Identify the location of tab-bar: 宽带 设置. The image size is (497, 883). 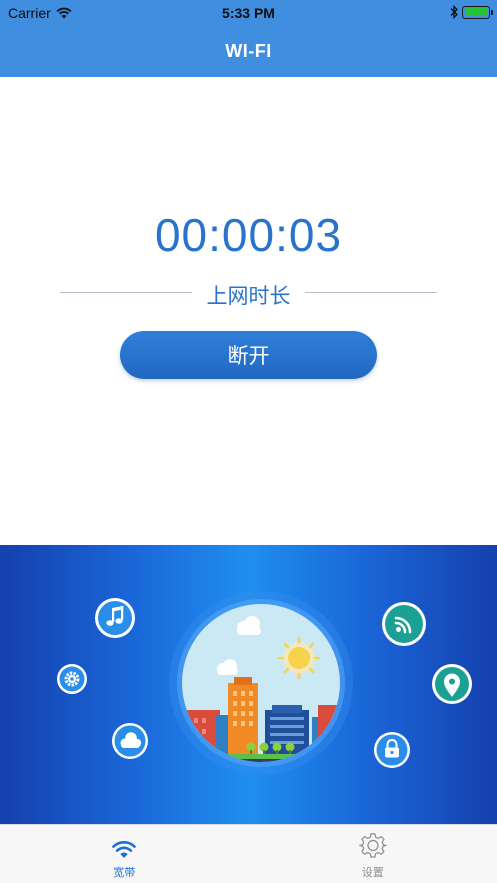
(248, 853).